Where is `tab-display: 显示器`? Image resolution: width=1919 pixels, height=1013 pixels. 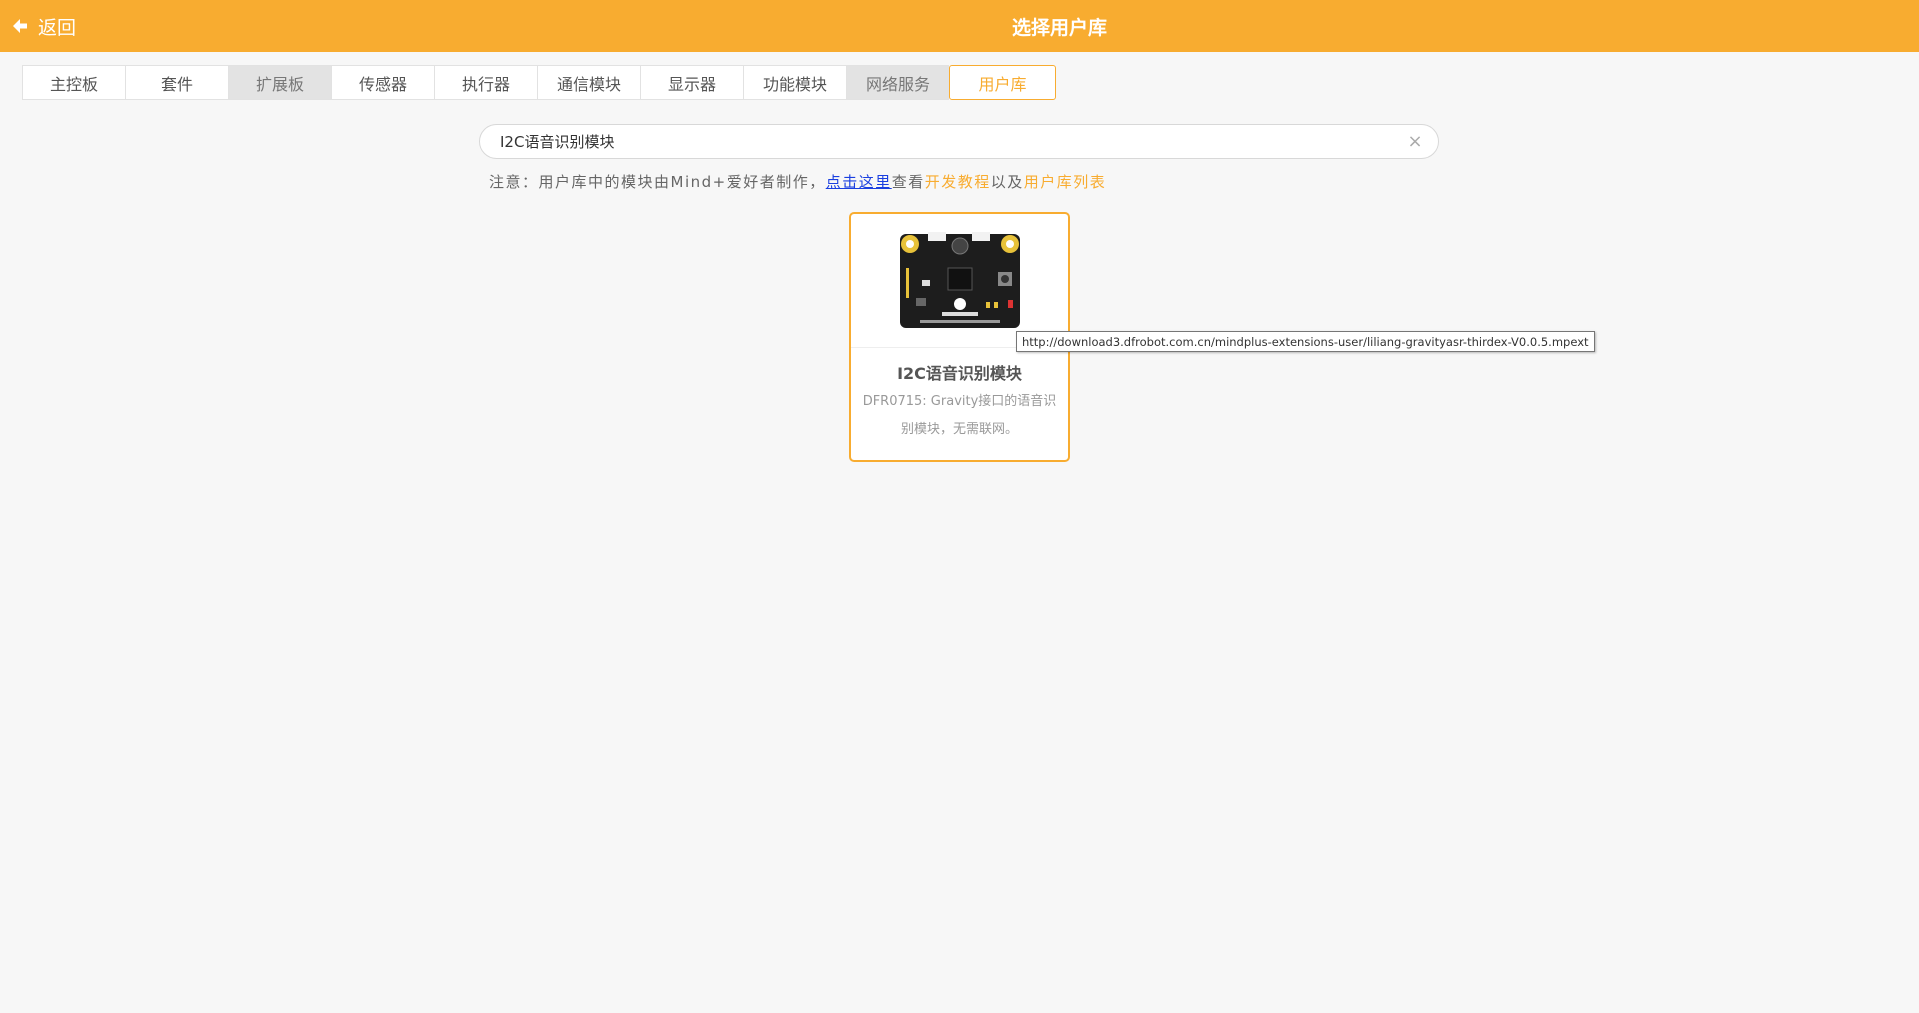
tab-display: 显示器 is located at coordinates (691, 82).